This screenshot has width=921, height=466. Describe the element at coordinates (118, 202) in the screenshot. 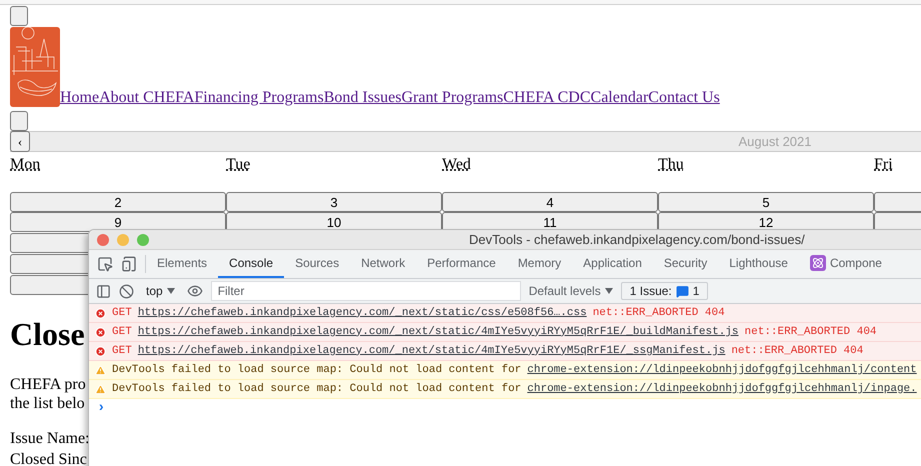

I see `day-cell: 2` at that location.